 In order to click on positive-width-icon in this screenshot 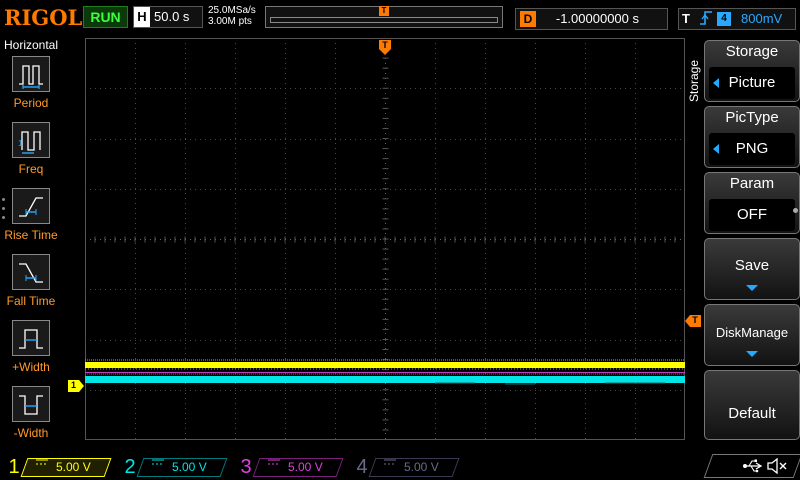, I will do `click(31, 338)`.